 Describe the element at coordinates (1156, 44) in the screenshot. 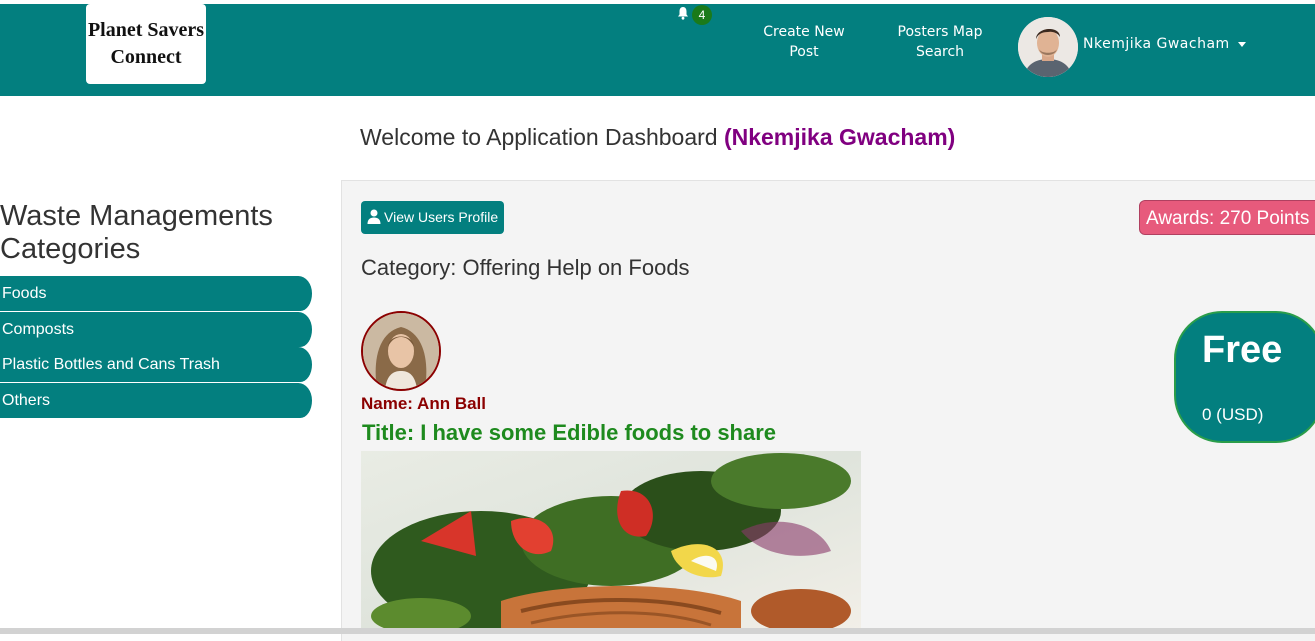

I see `user-name-label: Nkemjika Gwacham` at that location.